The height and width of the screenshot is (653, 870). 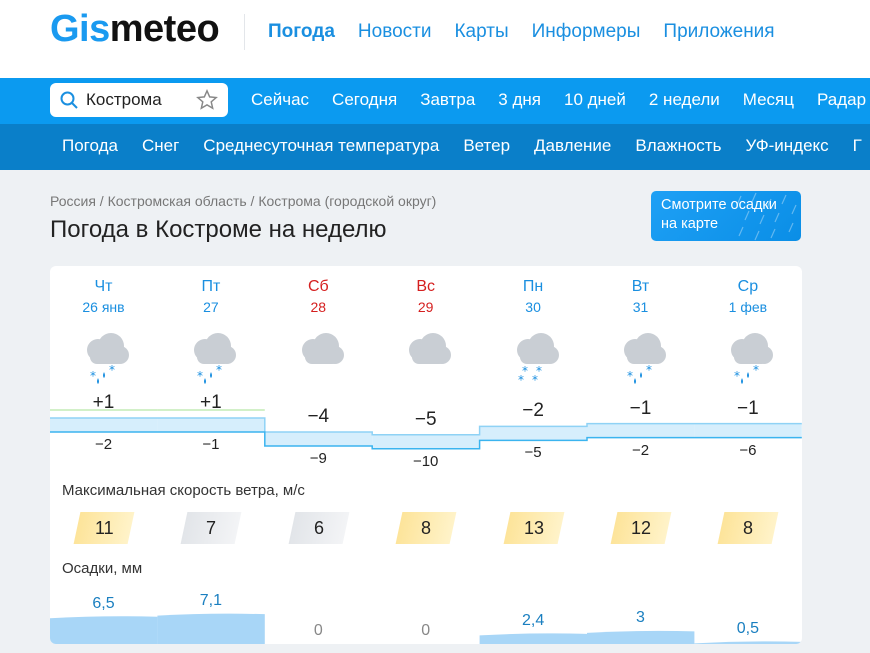 What do you see at coordinates (447, 100) in the screenshot?
I see `period-tomorrow: Завтра` at bounding box center [447, 100].